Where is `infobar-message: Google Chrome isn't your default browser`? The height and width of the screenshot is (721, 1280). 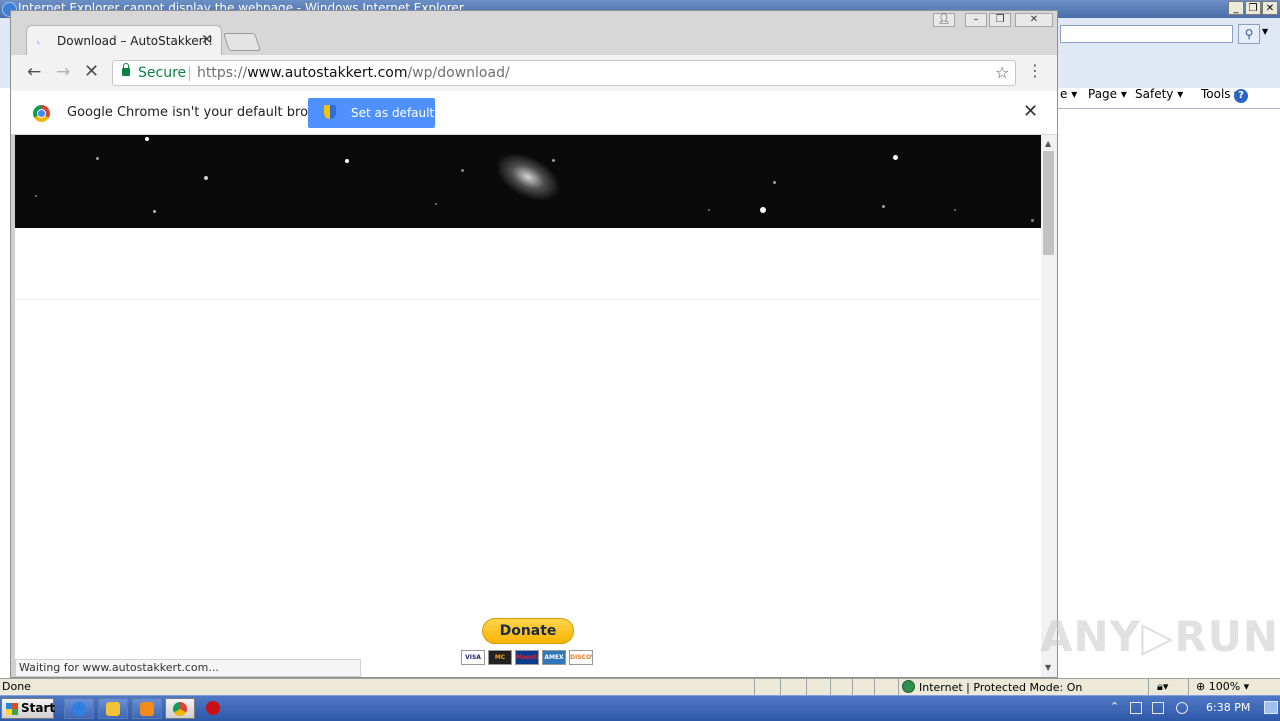
infobar-message: Google Chrome isn't your default browser is located at coordinates (203, 112).